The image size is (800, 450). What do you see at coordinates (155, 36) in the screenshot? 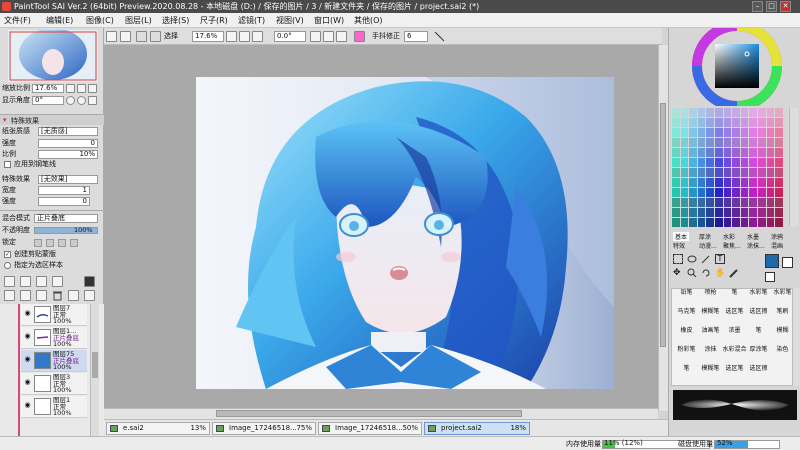
I see `invert-selection-button` at bounding box center [155, 36].